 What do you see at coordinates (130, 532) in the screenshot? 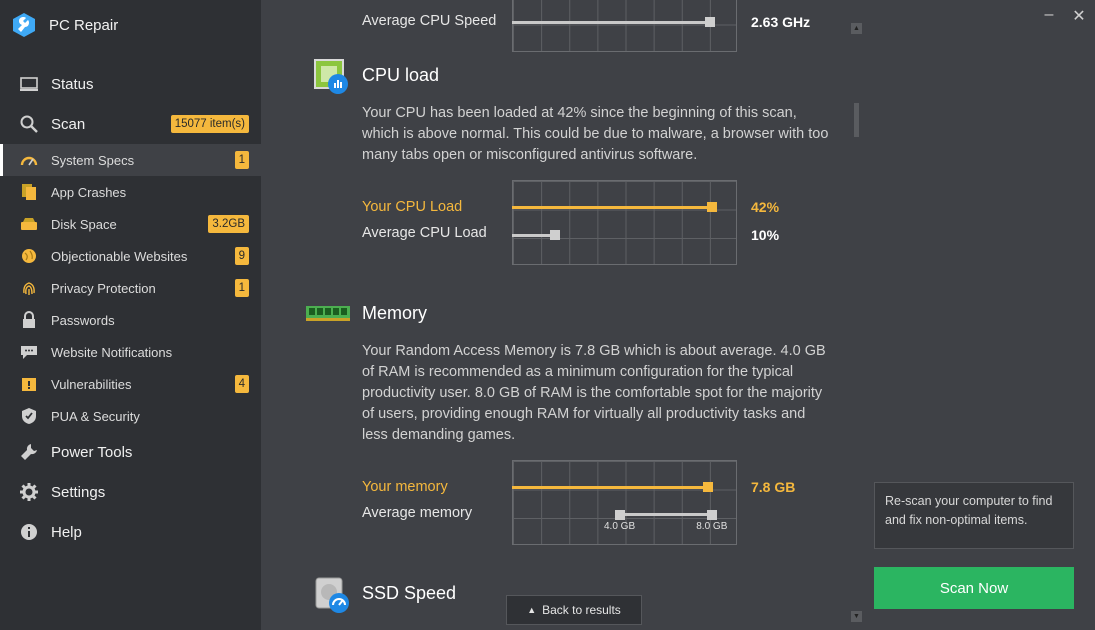
I see `sidebar-item-help: Help` at bounding box center [130, 532].